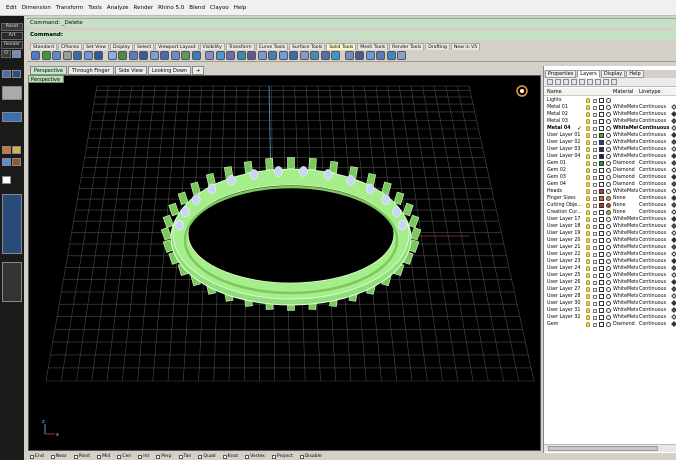  I want to click on delete-layer-icon, so click(566, 82).